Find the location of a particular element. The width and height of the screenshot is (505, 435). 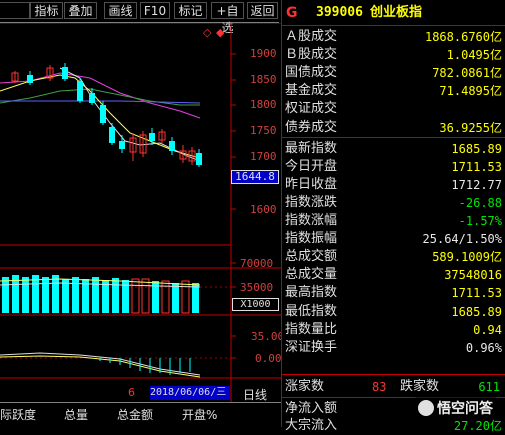

toolbar-overlay-button: 叠加 is located at coordinates (80, 10).